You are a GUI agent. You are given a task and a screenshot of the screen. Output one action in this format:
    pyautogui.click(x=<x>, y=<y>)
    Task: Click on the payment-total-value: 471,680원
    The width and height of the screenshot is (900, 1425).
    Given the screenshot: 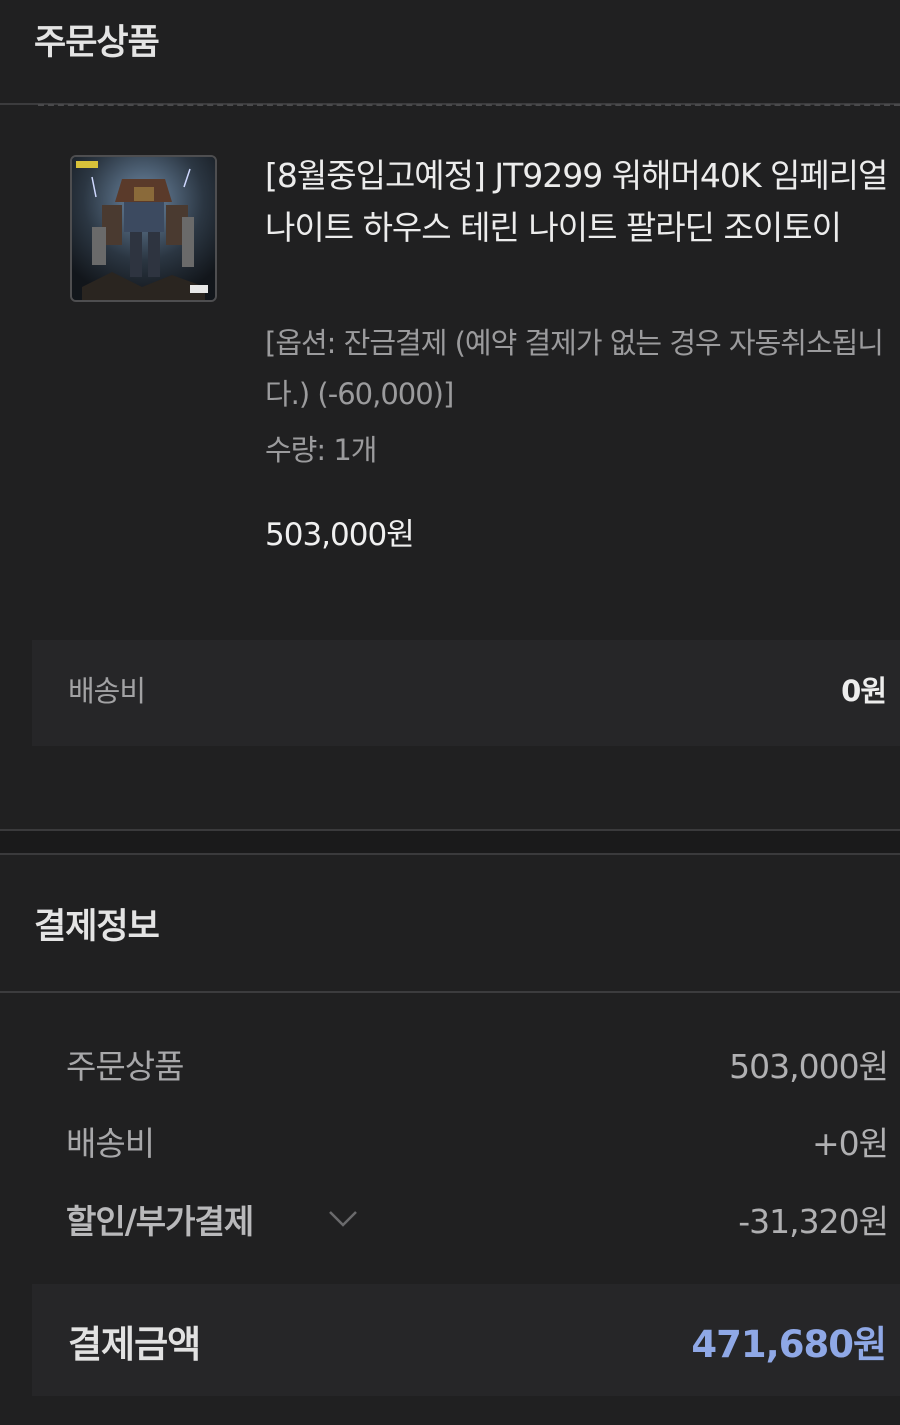 What is the action you would take?
    pyautogui.click(x=789, y=1344)
    